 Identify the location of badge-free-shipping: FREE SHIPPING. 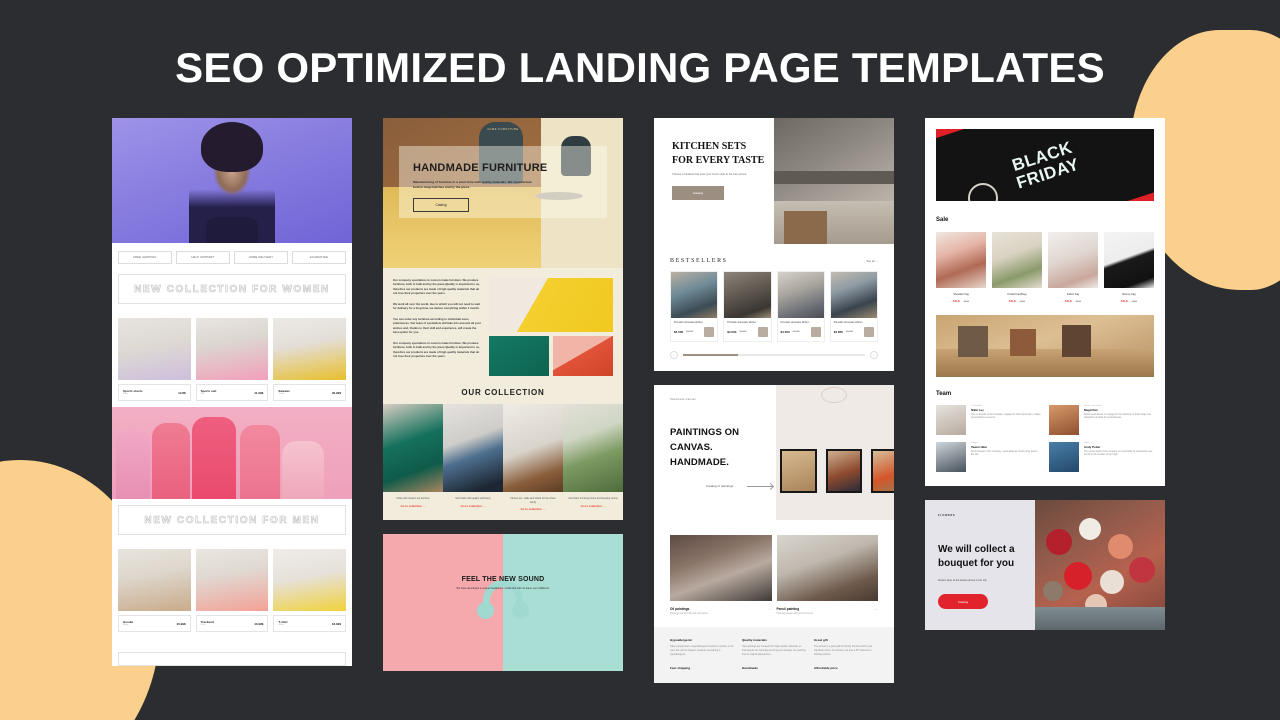
(145, 257).